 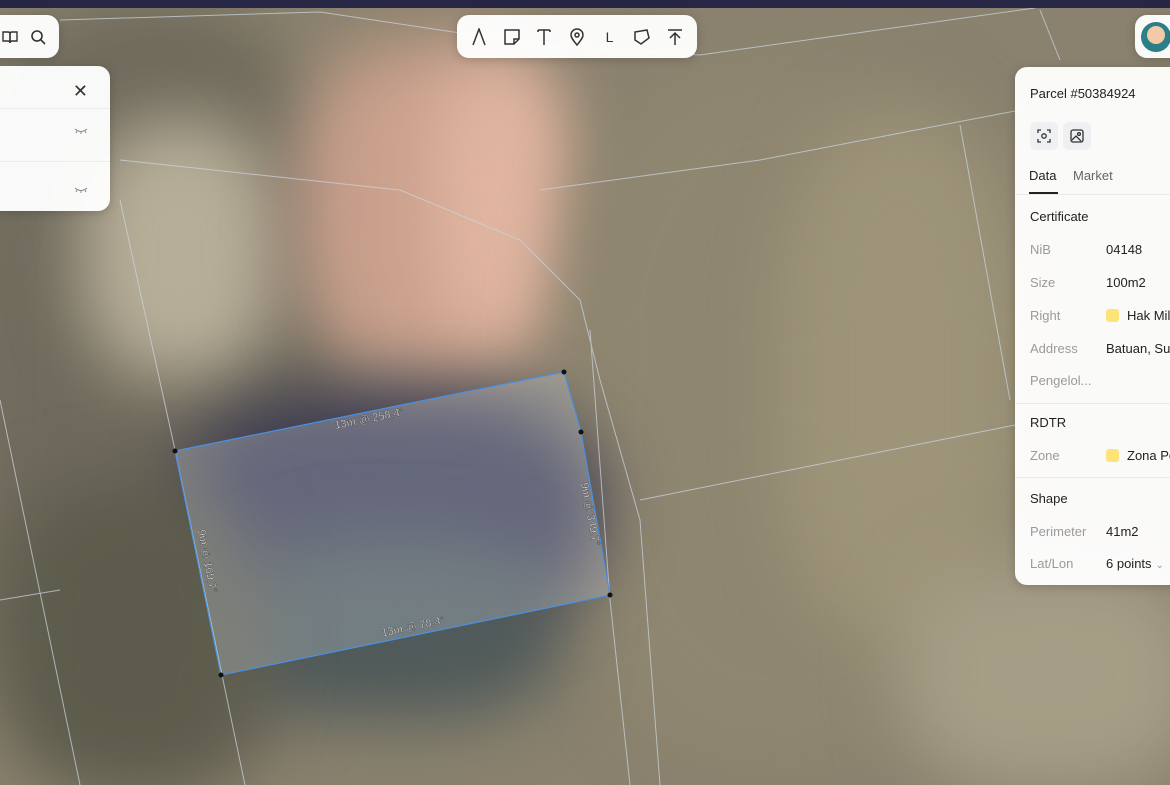 I want to click on map-search-controls, so click(x=29, y=36).